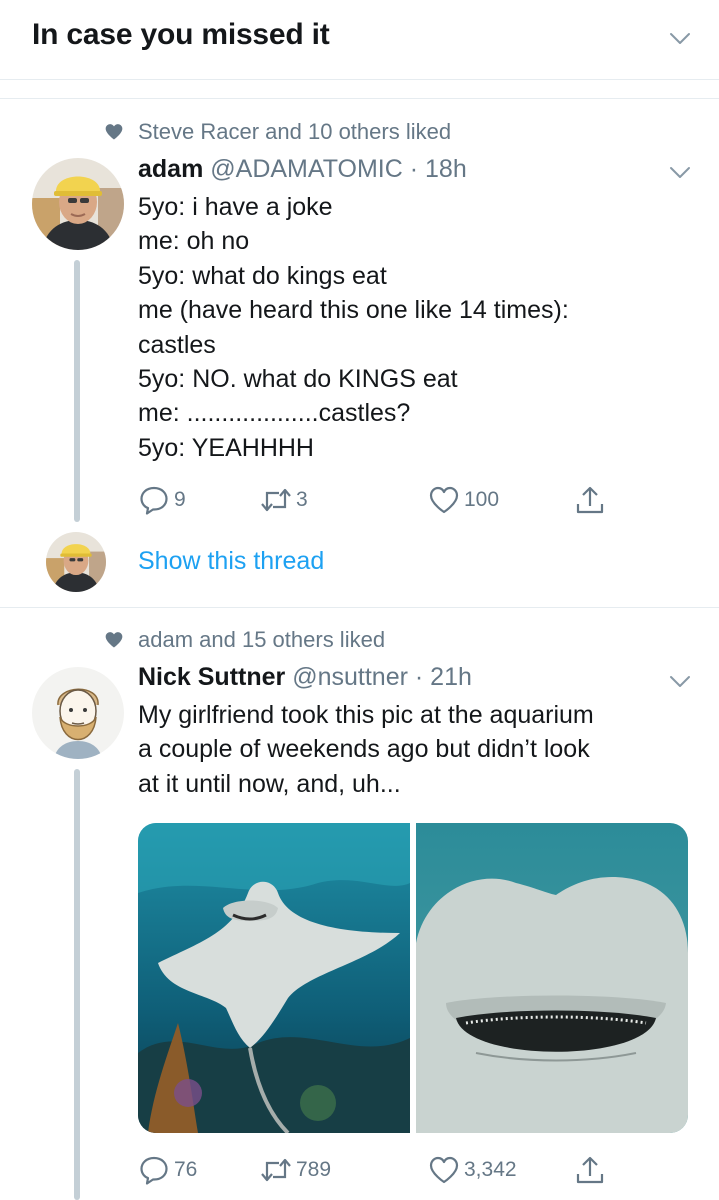 This screenshot has width=719, height=1200. What do you see at coordinates (180, 499) in the screenshot?
I see `reply-count: 9` at bounding box center [180, 499].